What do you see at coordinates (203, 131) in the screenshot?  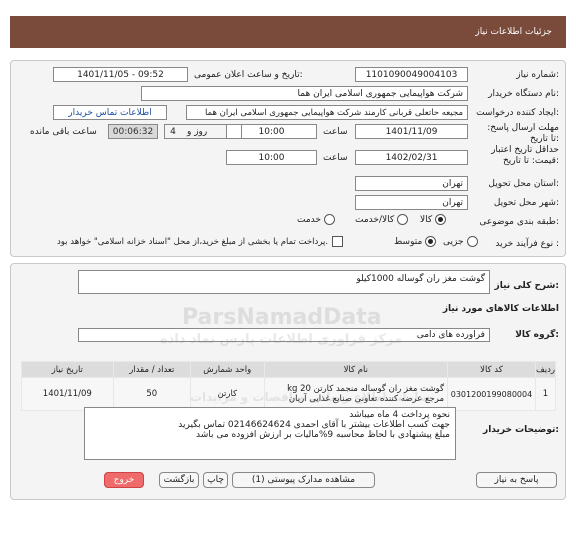 I see `days-box` at bounding box center [203, 131].